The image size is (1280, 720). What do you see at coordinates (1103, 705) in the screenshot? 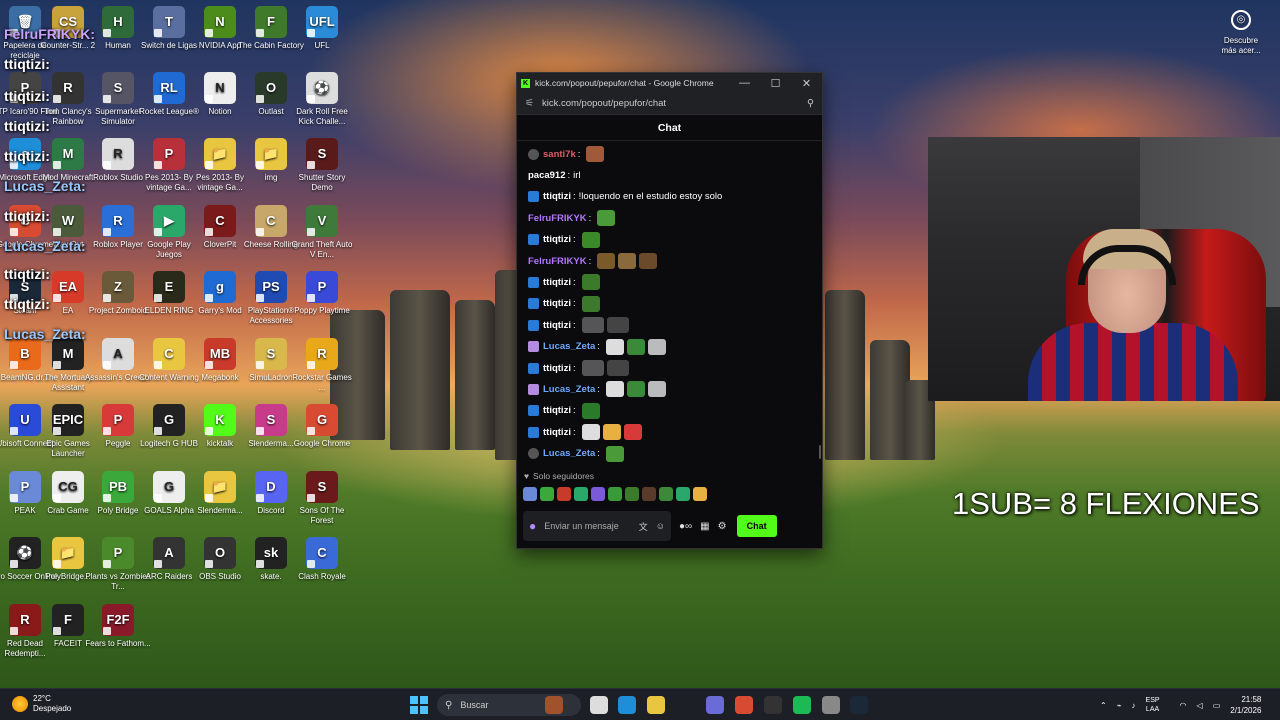
I see `chevron-up-icon: ⌃` at bounding box center [1103, 705].